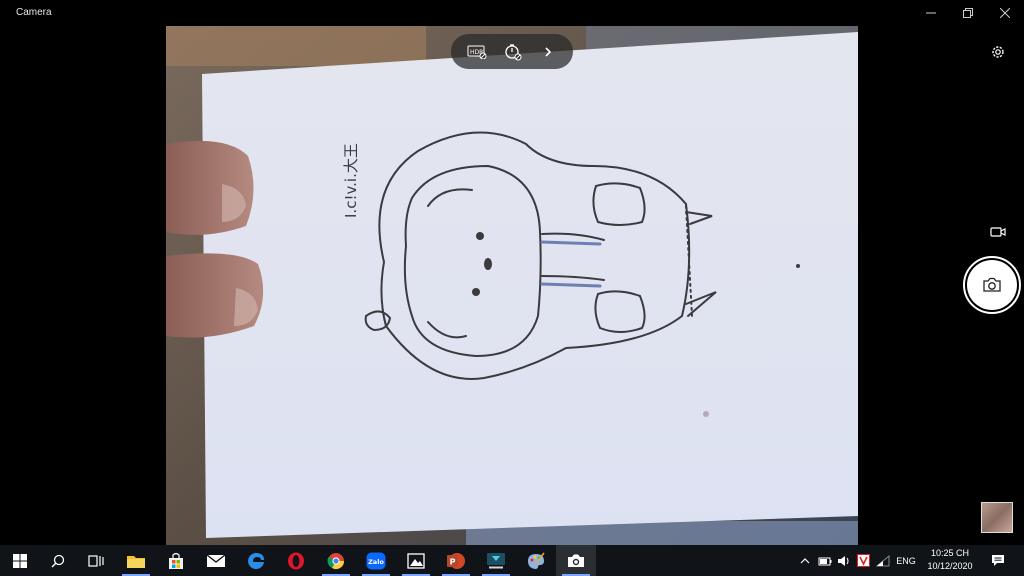 Image resolution: width=1024 pixels, height=576 pixels. I want to click on task-view-button, so click(96, 560).